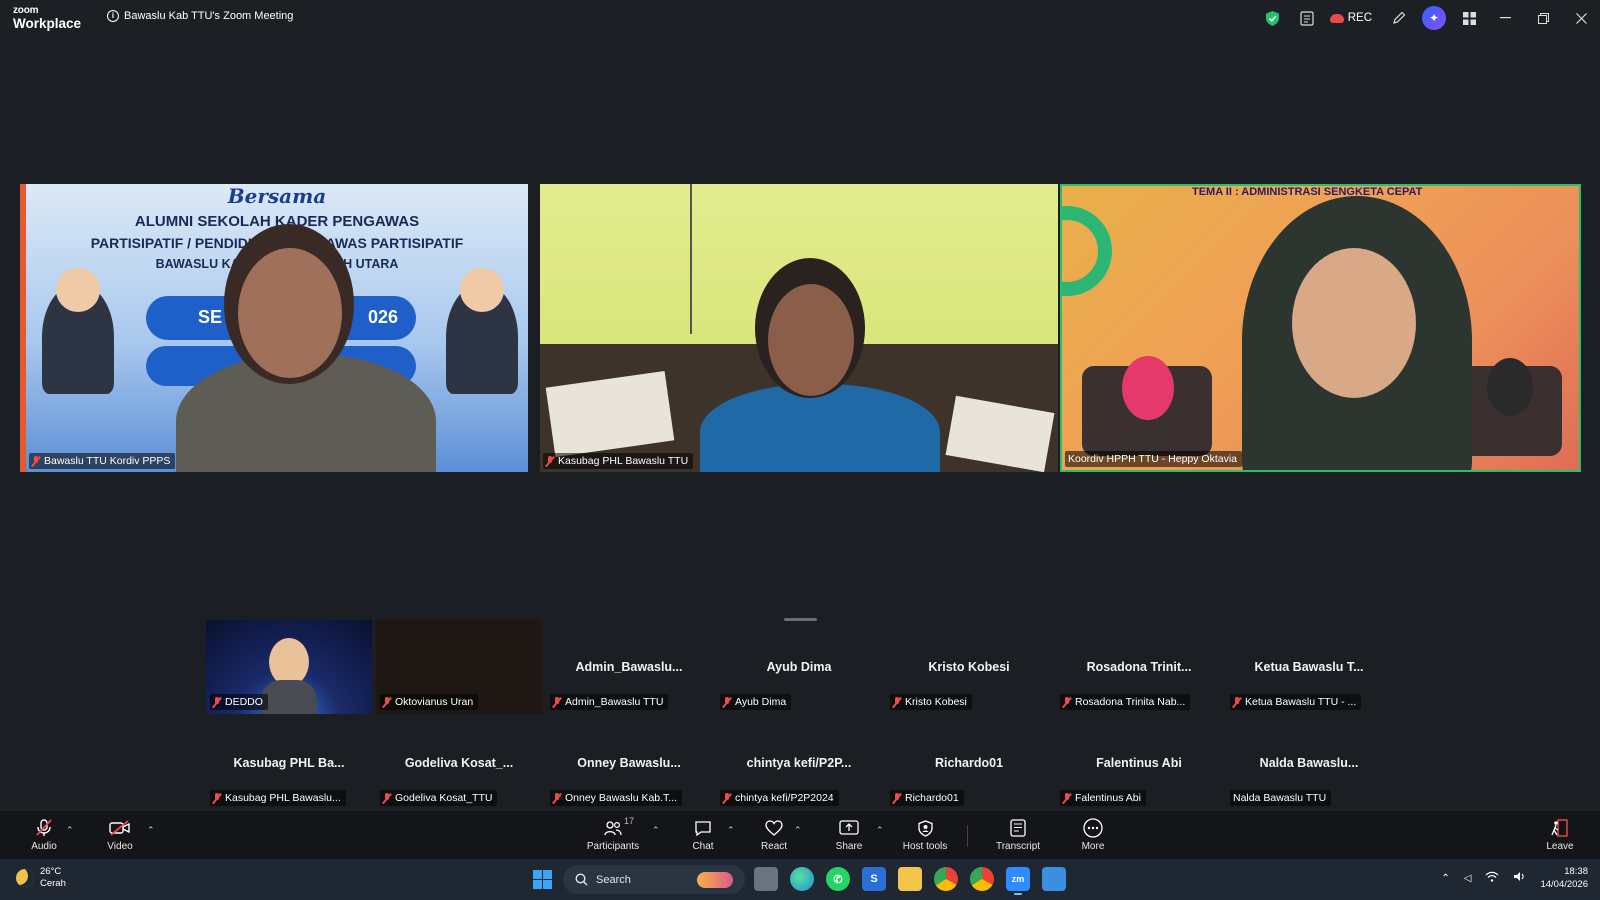 The image size is (1600, 900). I want to click on gallery-nameplate: Godeliva Kosat_TTU, so click(439, 798).